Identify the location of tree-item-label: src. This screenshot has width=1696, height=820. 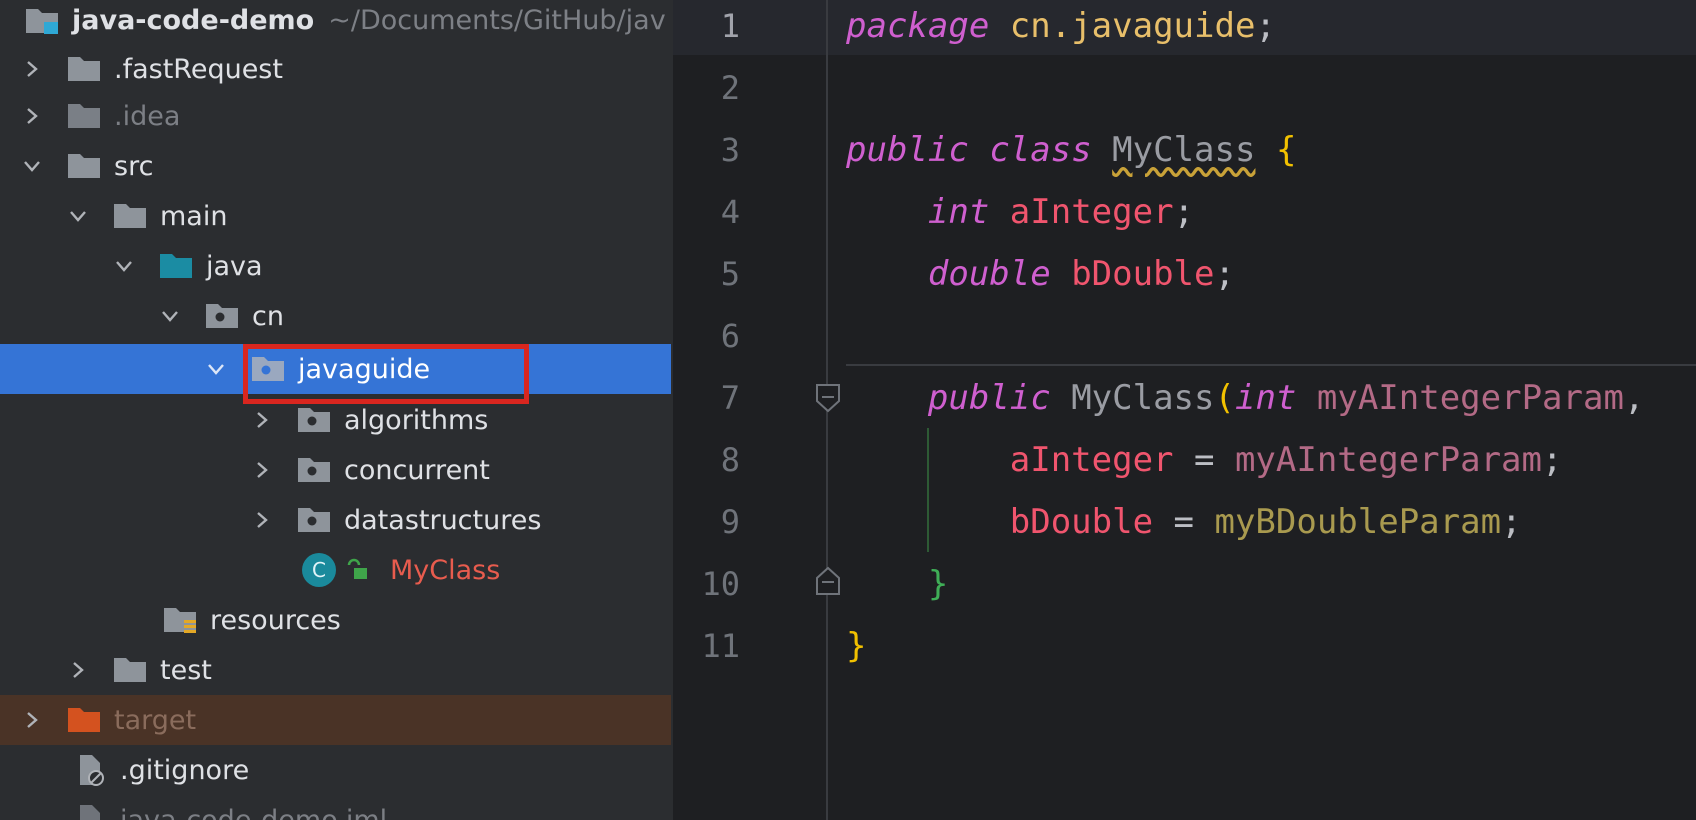
(134, 166).